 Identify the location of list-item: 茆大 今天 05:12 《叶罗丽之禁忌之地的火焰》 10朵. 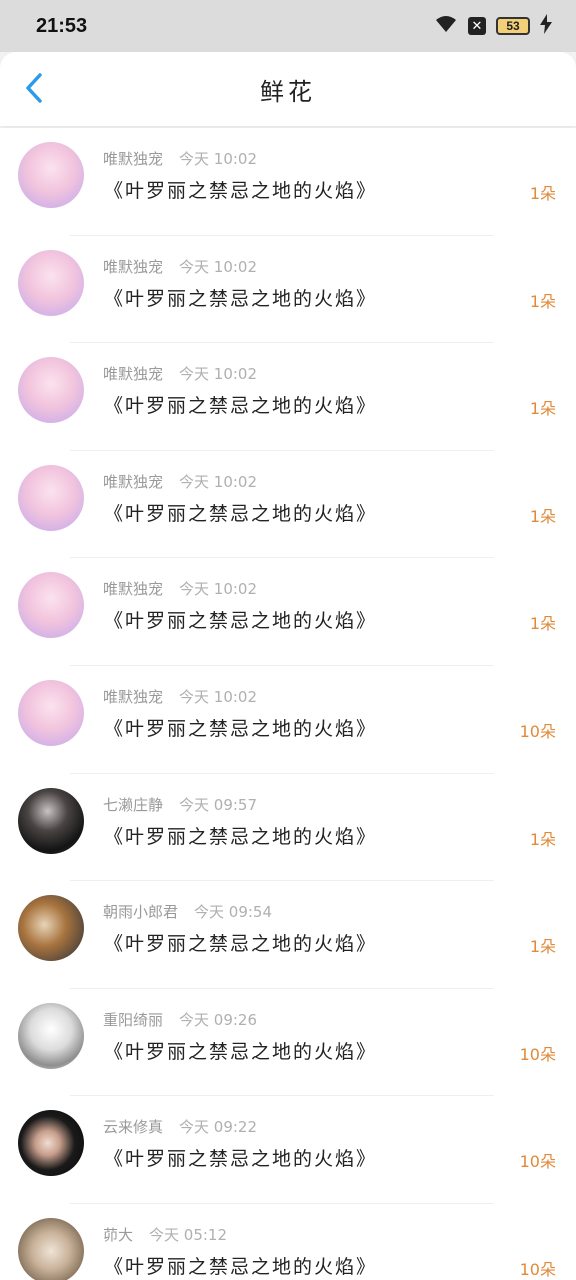
(288, 1241).